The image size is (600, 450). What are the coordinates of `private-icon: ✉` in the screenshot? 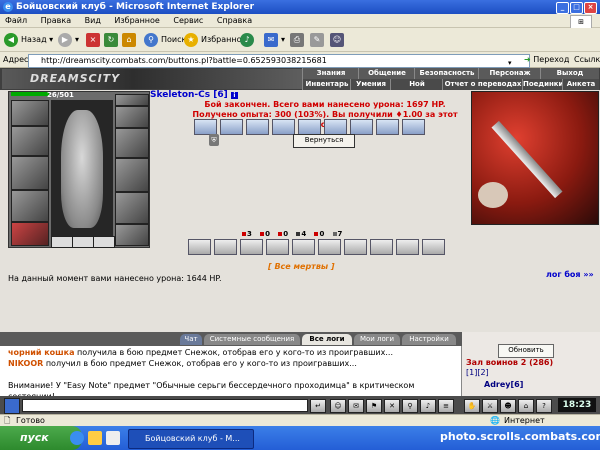 It's located at (356, 406).